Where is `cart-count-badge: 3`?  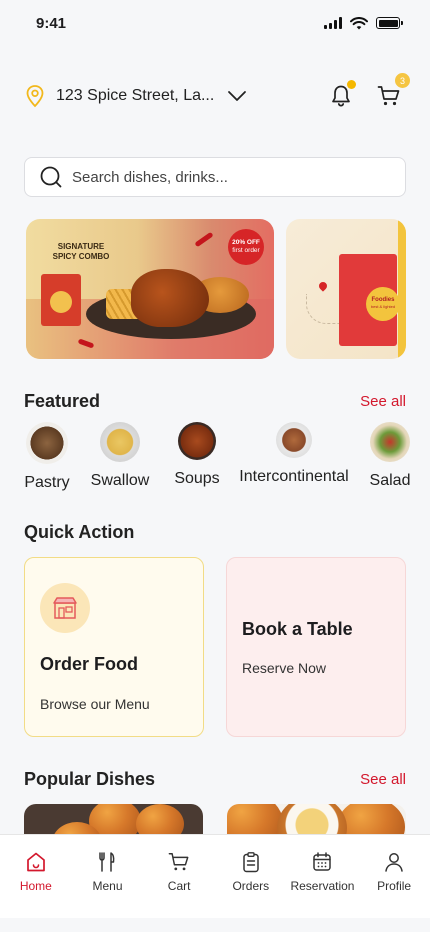 cart-count-badge: 3 is located at coordinates (402, 80).